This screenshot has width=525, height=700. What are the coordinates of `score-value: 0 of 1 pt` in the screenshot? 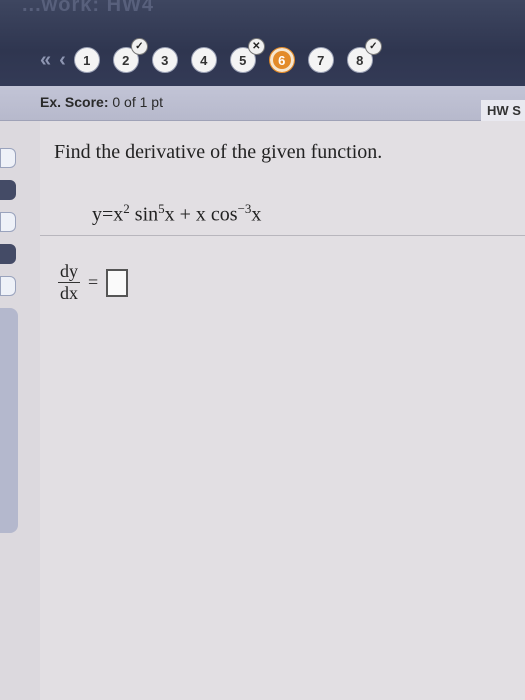 It's located at (137, 102).